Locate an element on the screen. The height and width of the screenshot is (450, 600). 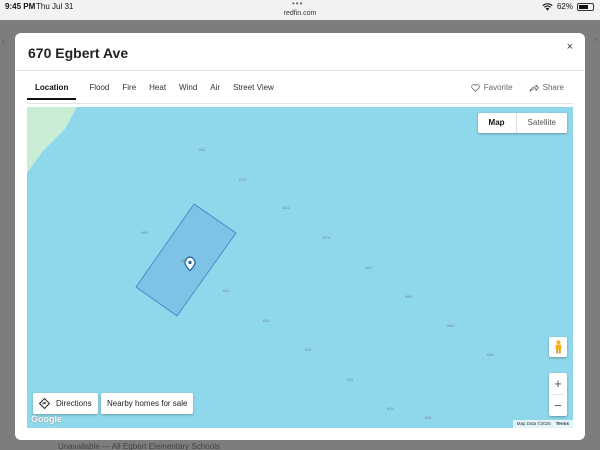
back-chevron-icon: ‹ is located at coordinates (3, 41).